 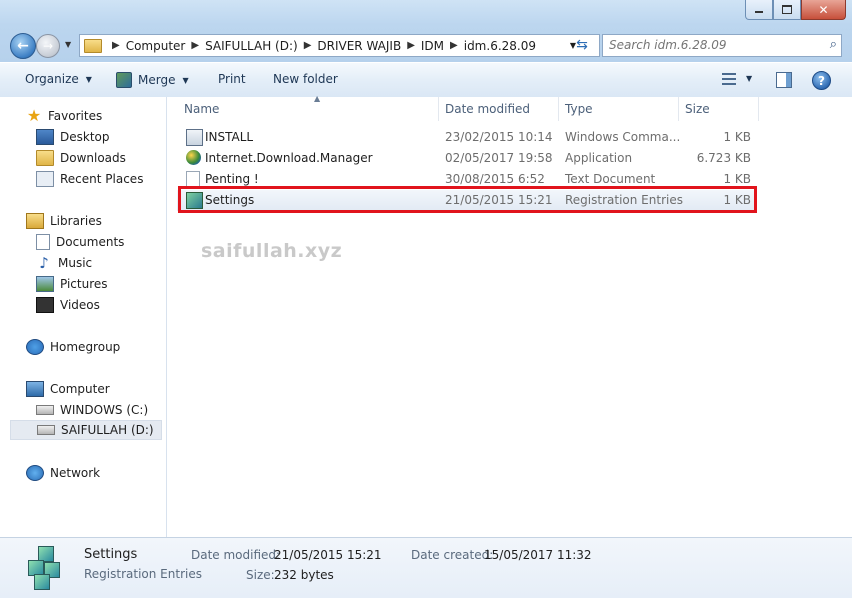 I want to click on minimize-button, so click(x=759, y=10).